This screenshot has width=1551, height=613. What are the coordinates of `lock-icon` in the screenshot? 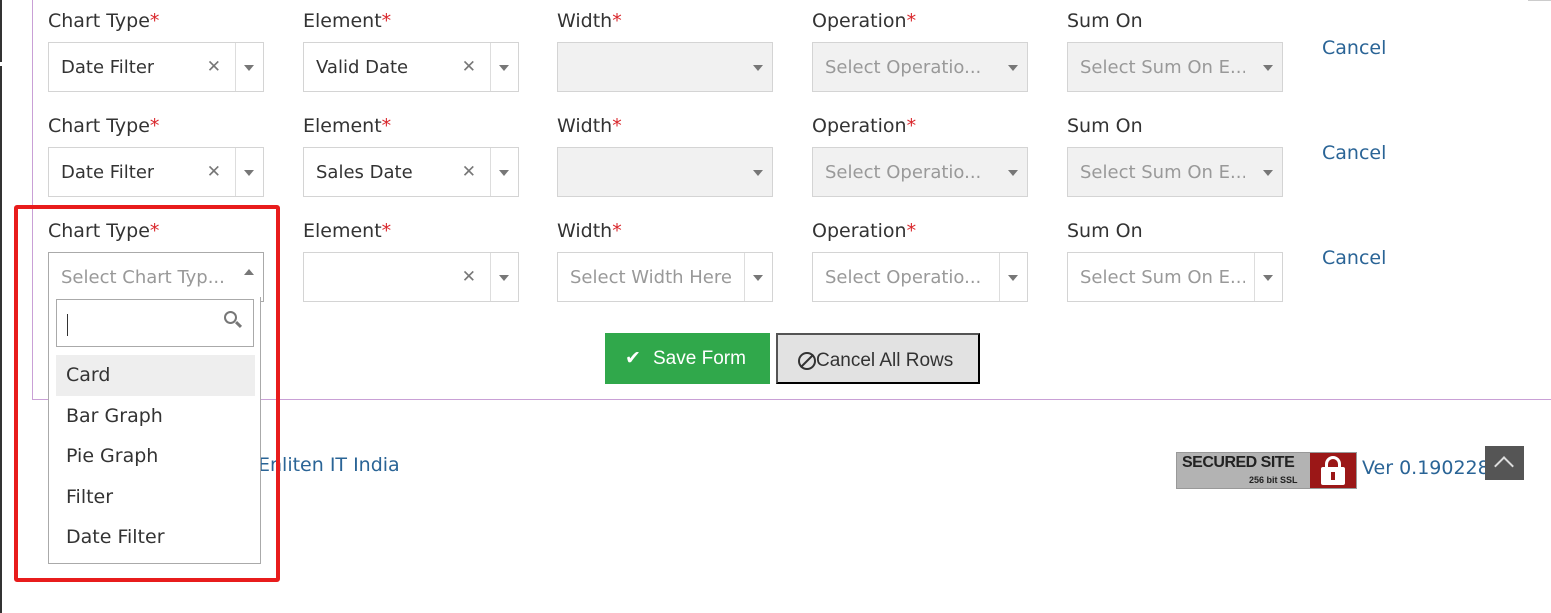 It's located at (1333, 470).